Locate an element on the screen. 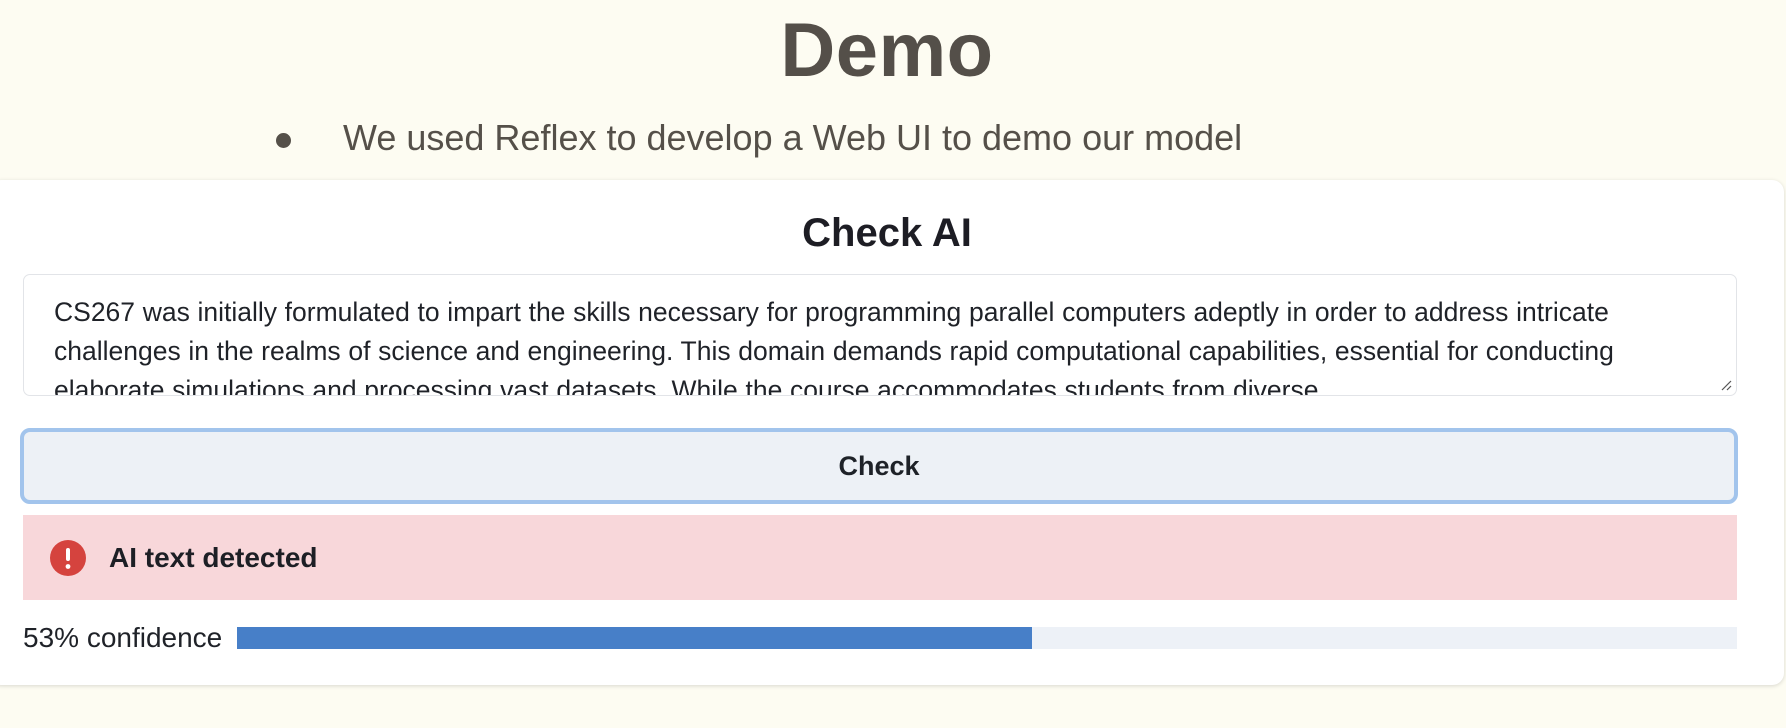 The image size is (1786, 728). confidence-label: 53% confidence is located at coordinates (123, 637).